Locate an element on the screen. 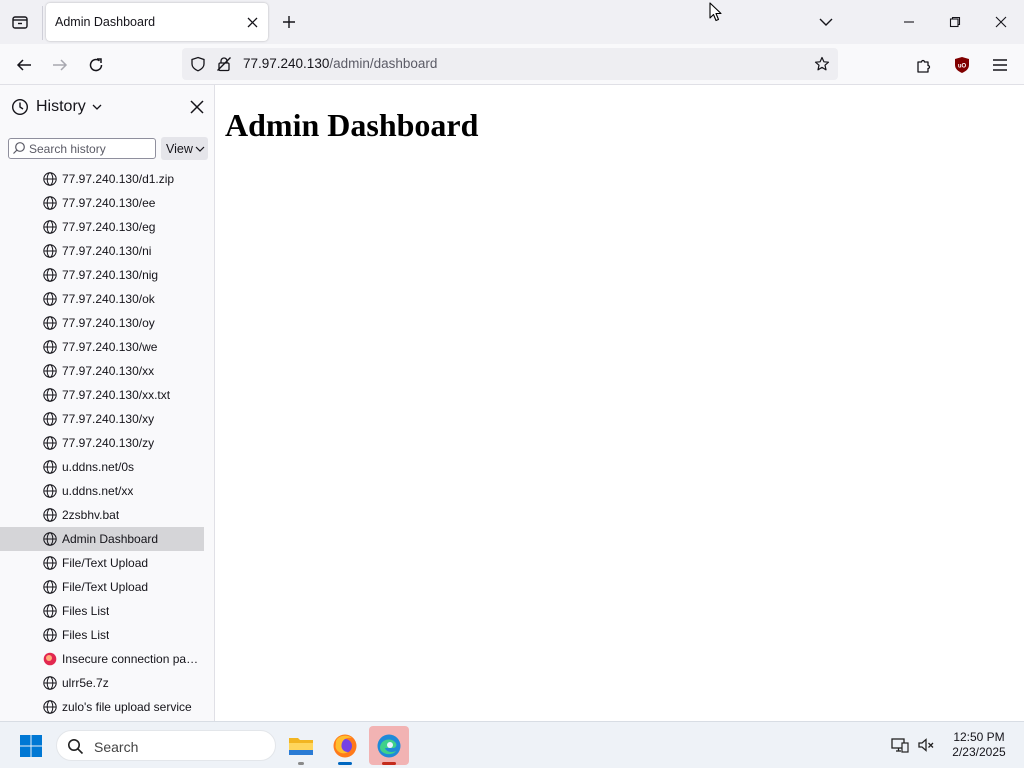 This screenshot has height=768, width=1024. history-item-label: 77.97.240.130/xx.txt is located at coordinates (116, 395).